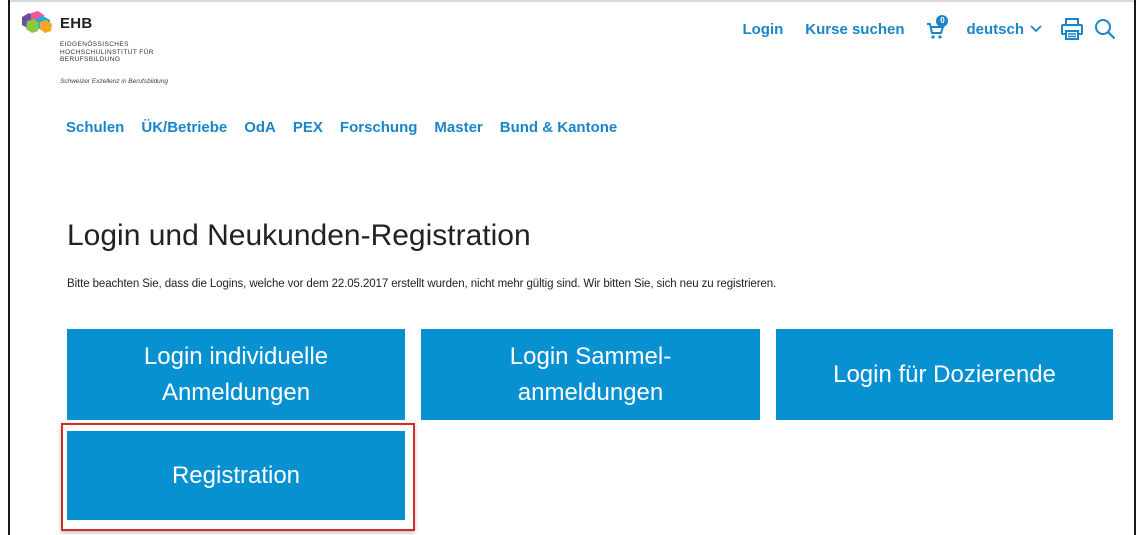 The width and height of the screenshot is (1136, 535). Describe the element at coordinates (559, 127) in the screenshot. I see `nav-item-bund-kantone: Bund & Kantone` at that location.